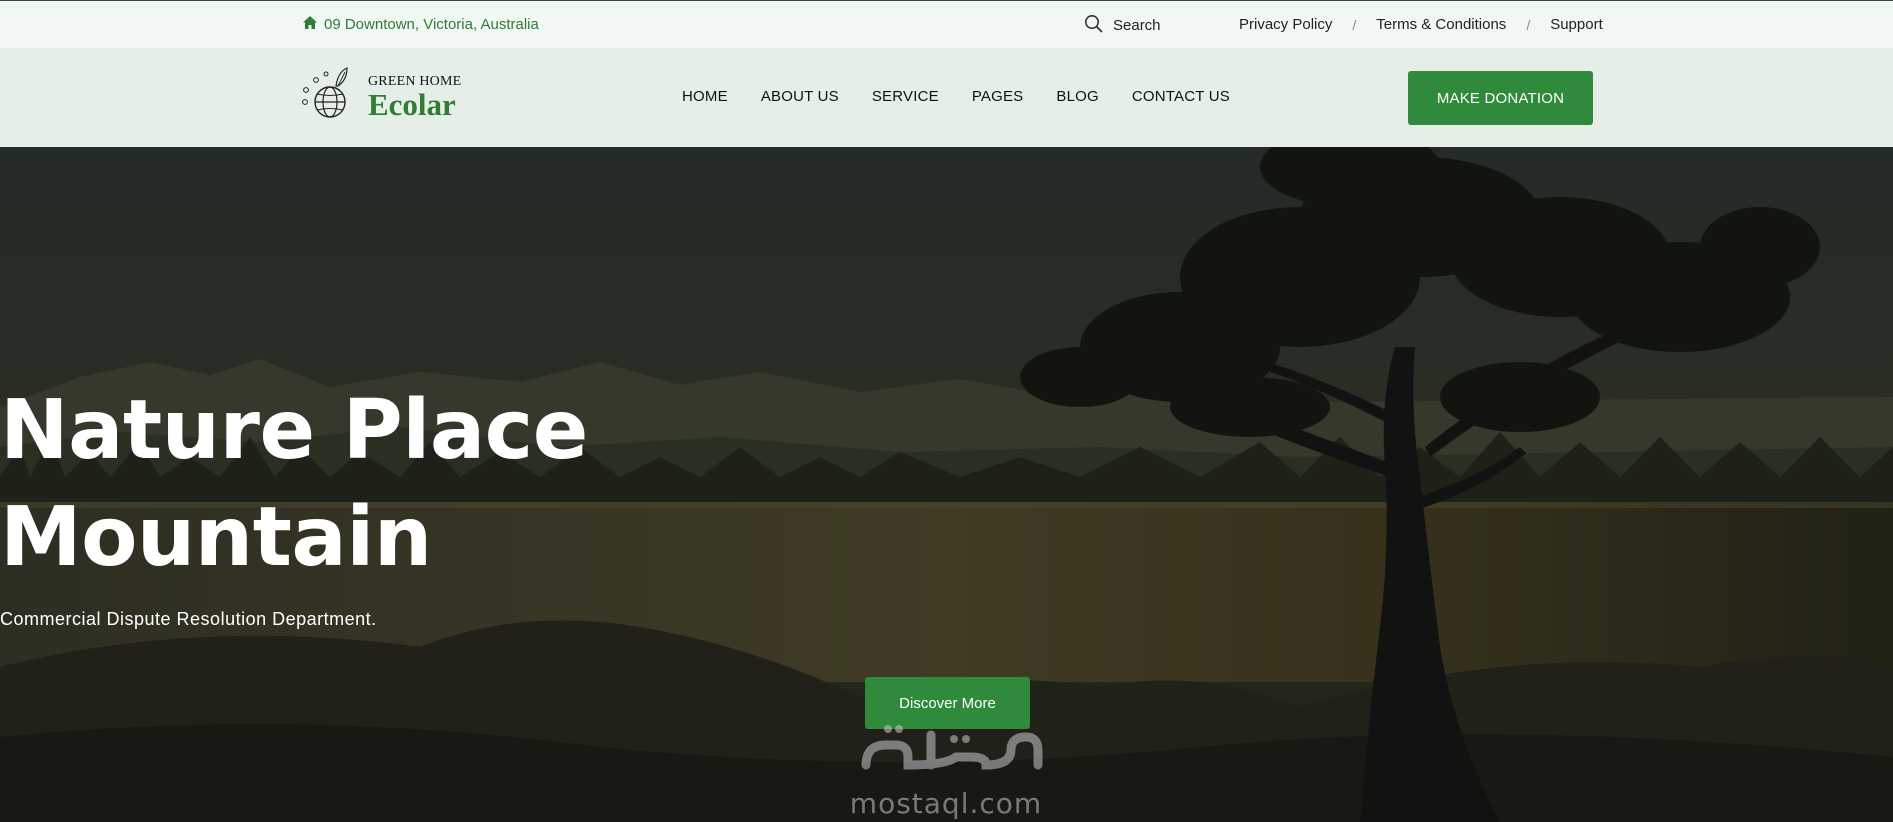 This screenshot has width=1893, height=822. I want to click on nav-item-contact-us: CONTACT US, so click(1181, 96).